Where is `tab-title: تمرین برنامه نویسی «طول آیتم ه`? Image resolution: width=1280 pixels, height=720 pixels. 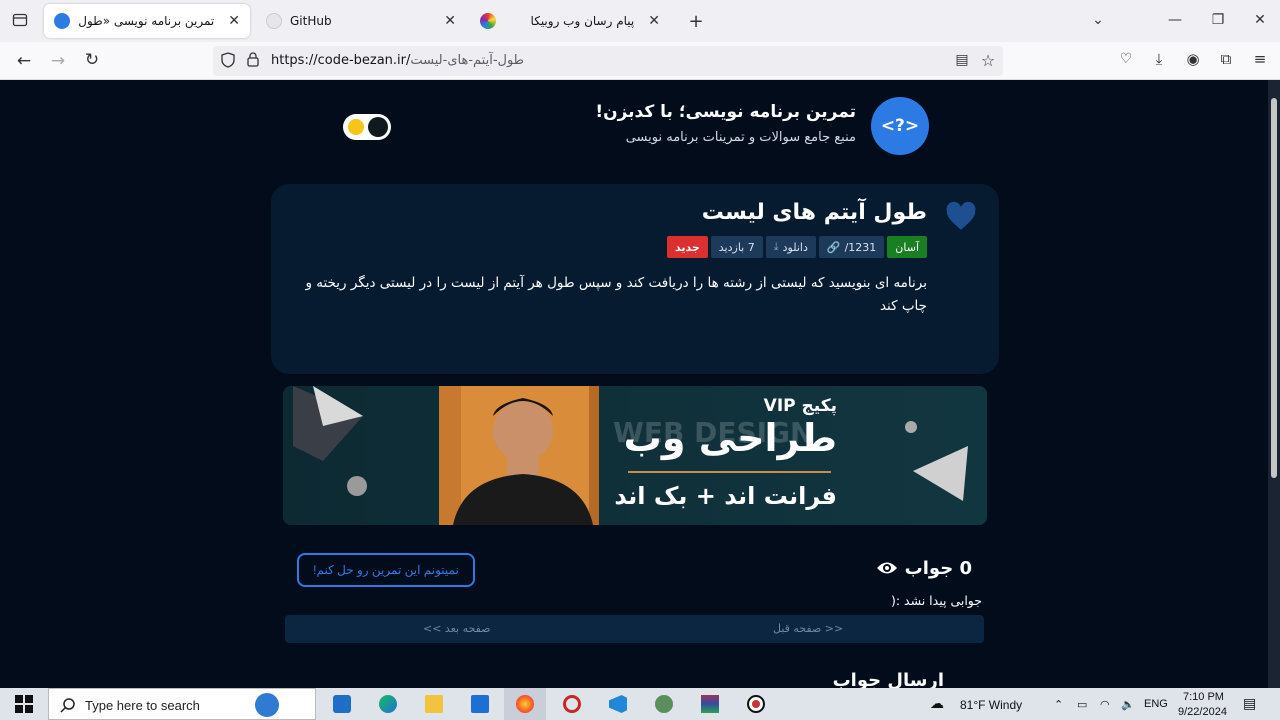 tab-title: تمرین برنامه نویسی «طول آیتم ه is located at coordinates (145, 21).